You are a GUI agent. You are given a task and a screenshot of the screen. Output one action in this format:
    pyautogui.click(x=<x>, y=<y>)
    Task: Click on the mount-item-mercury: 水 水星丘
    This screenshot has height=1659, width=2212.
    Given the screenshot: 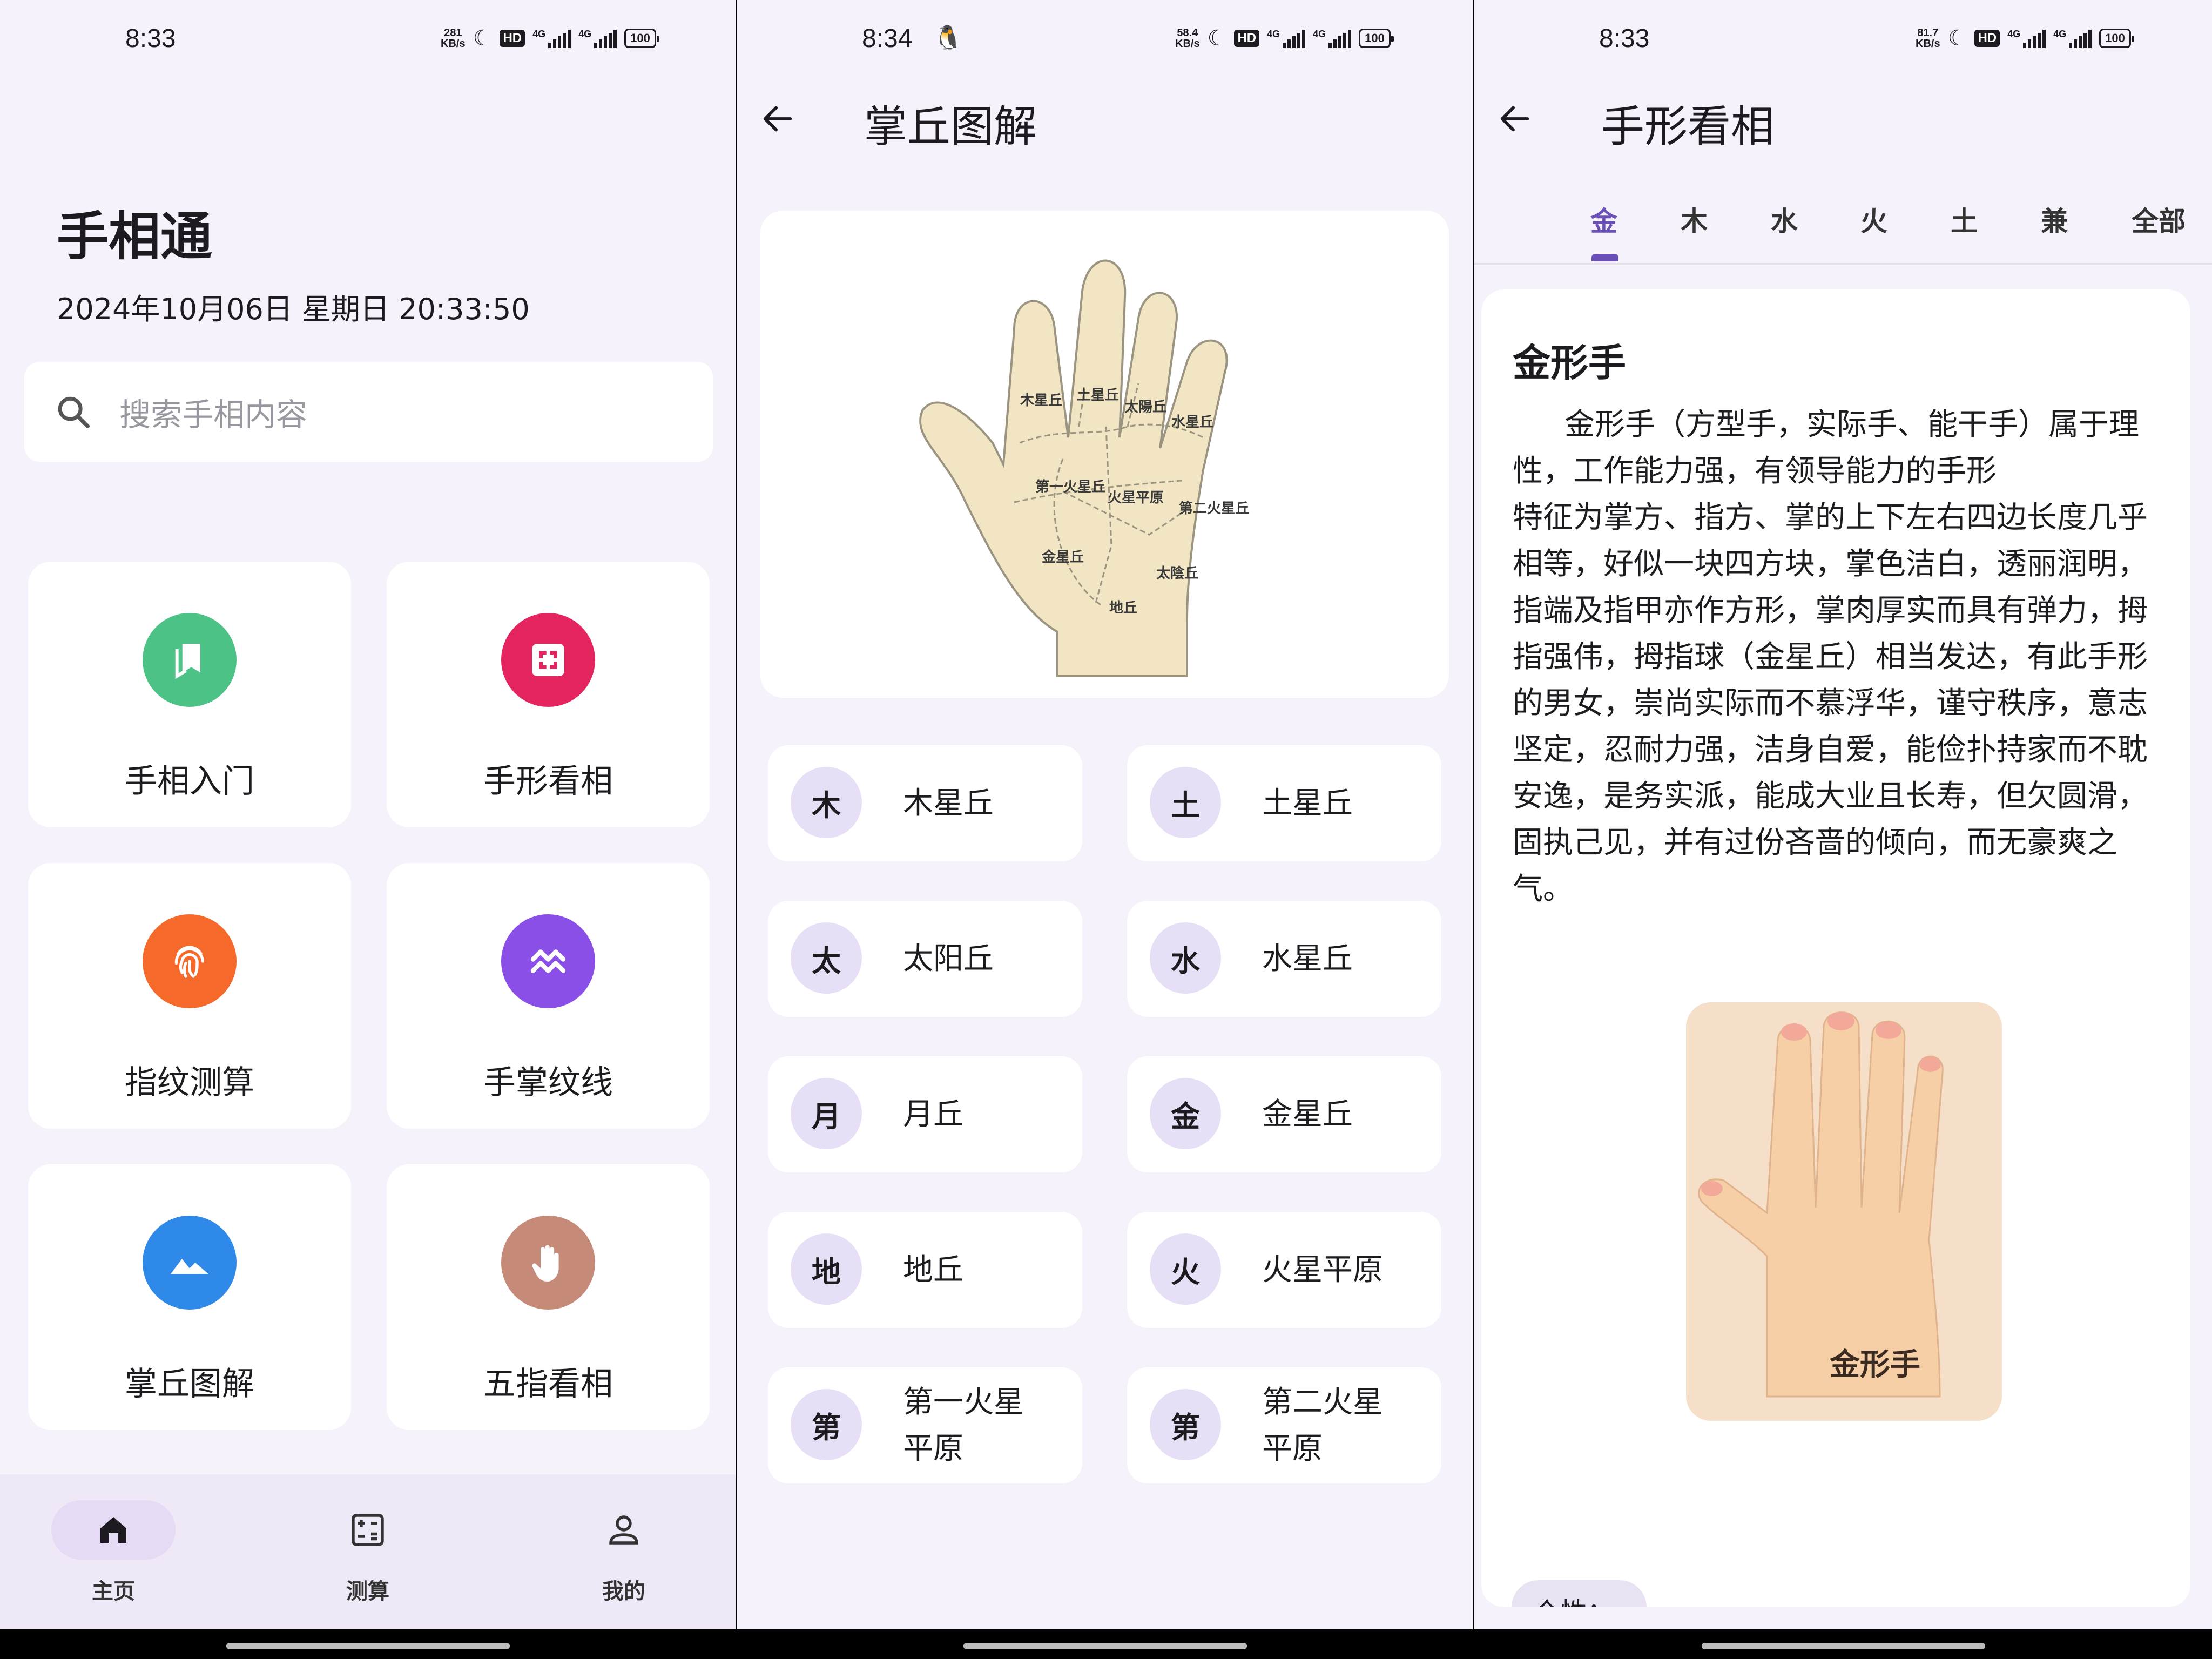 What is the action you would take?
    pyautogui.click(x=1284, y=959)
    